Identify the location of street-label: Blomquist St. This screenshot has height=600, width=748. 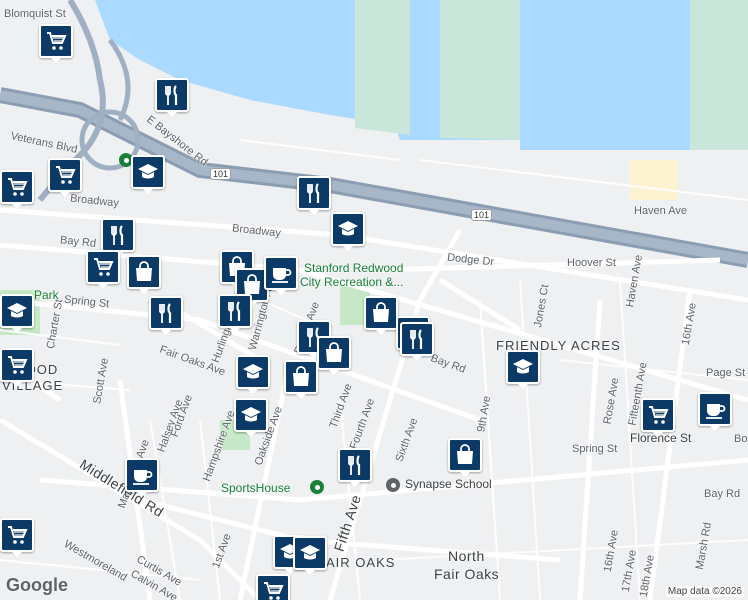
(35, 14).